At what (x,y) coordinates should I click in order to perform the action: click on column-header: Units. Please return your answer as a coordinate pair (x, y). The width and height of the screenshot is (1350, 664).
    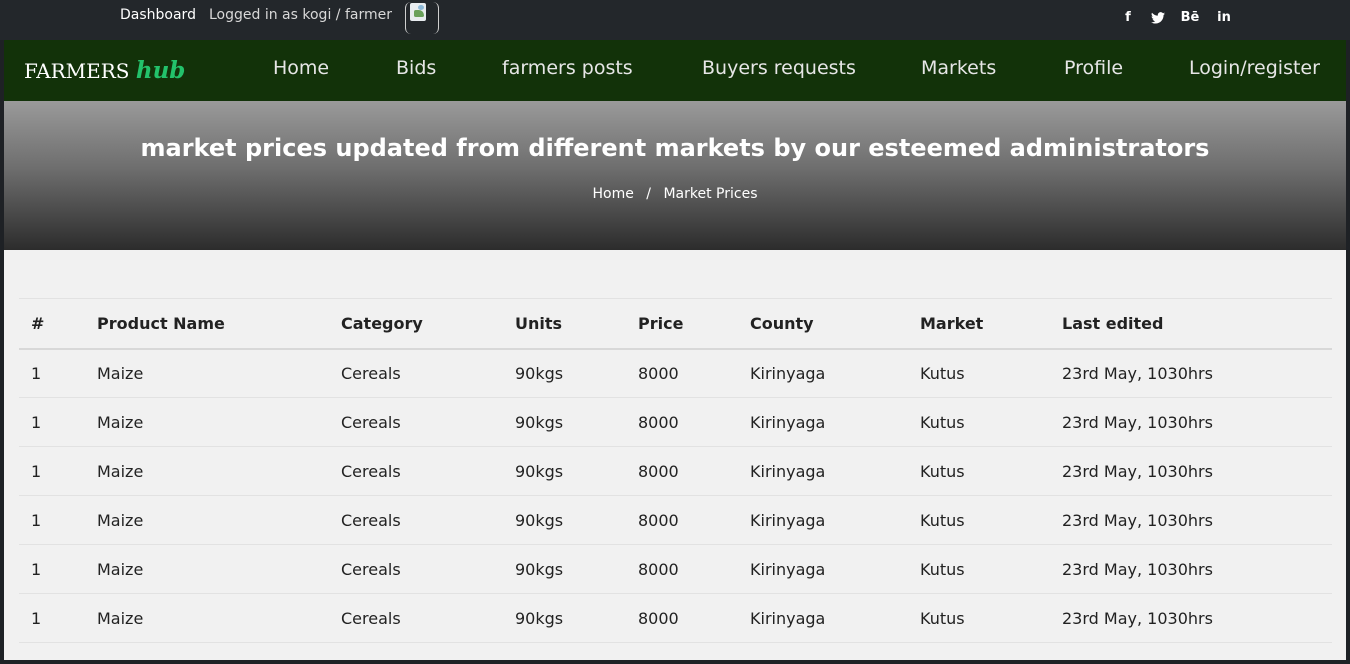
    Looking at the image, I should click on (564, 324).